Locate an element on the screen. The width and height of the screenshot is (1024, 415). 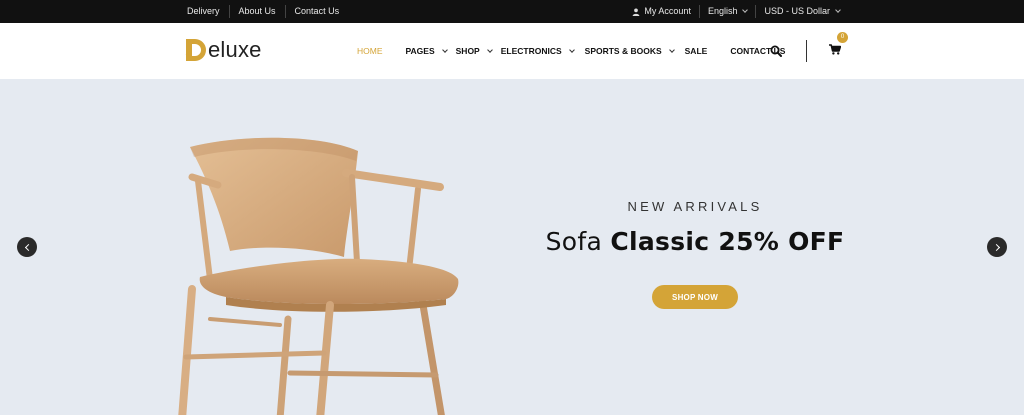
nav-electronics-label: ELECTRONICS is located at coordinates (531, 51).